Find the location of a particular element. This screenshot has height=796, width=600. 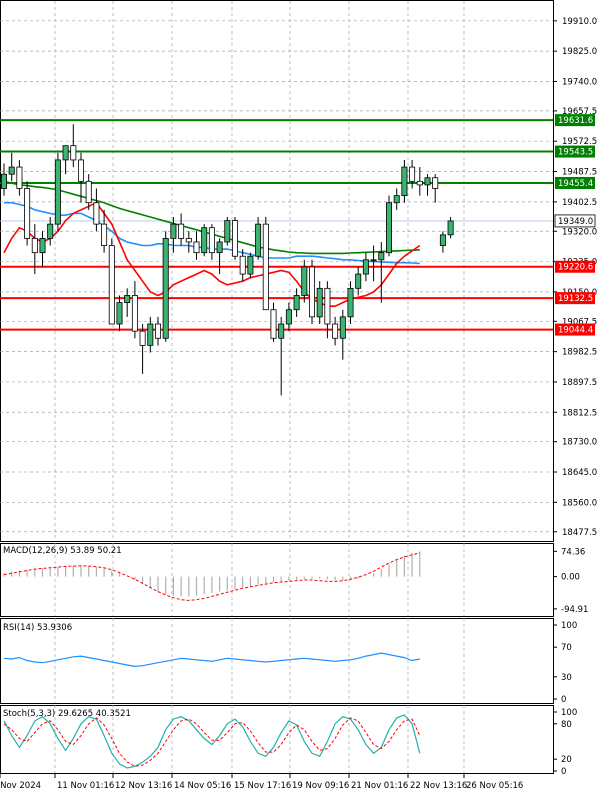

y-tick-label: 0.00 is located at coordinates (570, 578).